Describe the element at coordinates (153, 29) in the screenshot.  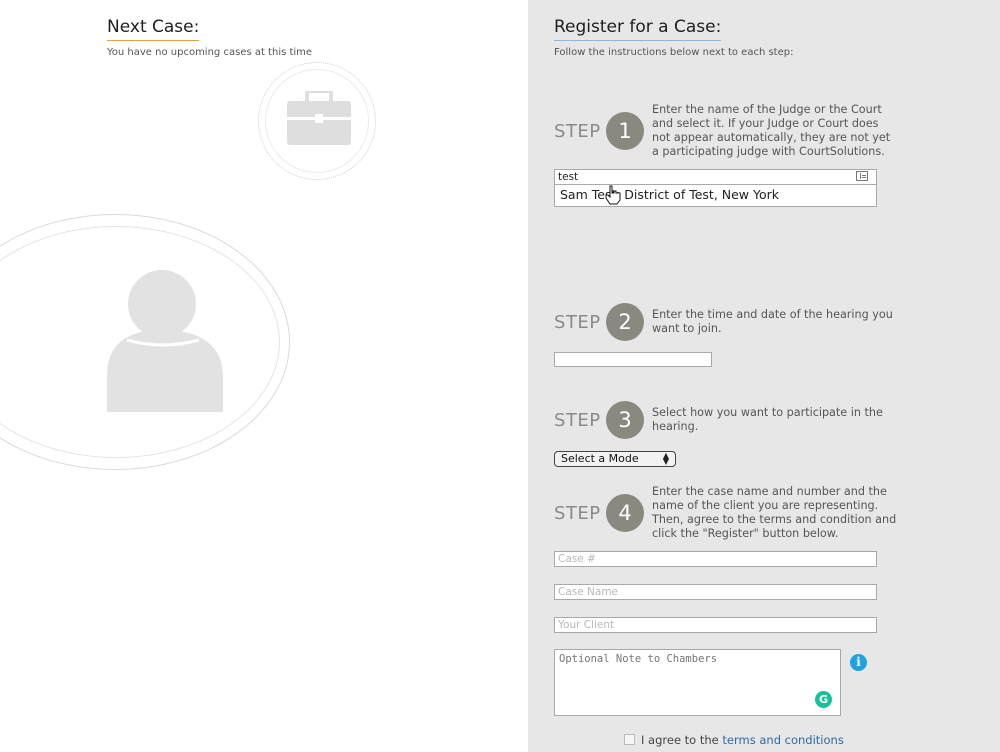
I see `next-case-heading: Next Case:` at that location.